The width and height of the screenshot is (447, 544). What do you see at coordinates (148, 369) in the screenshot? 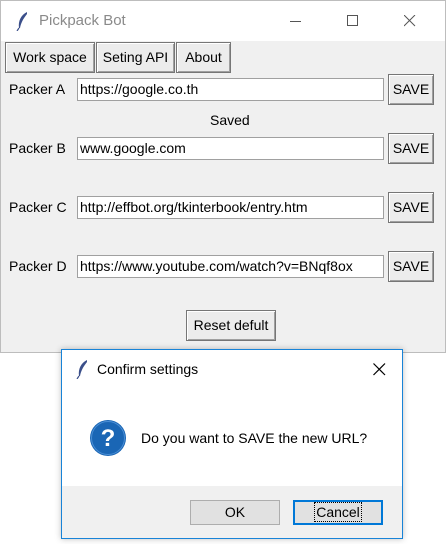
I see `dialog-title: Confirm settings` at bounding box center [148, 369].